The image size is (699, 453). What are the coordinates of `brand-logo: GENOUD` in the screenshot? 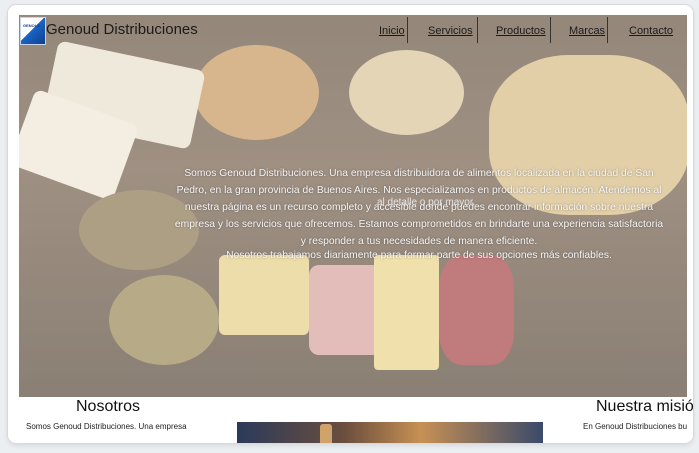 It's located at (33, 31).